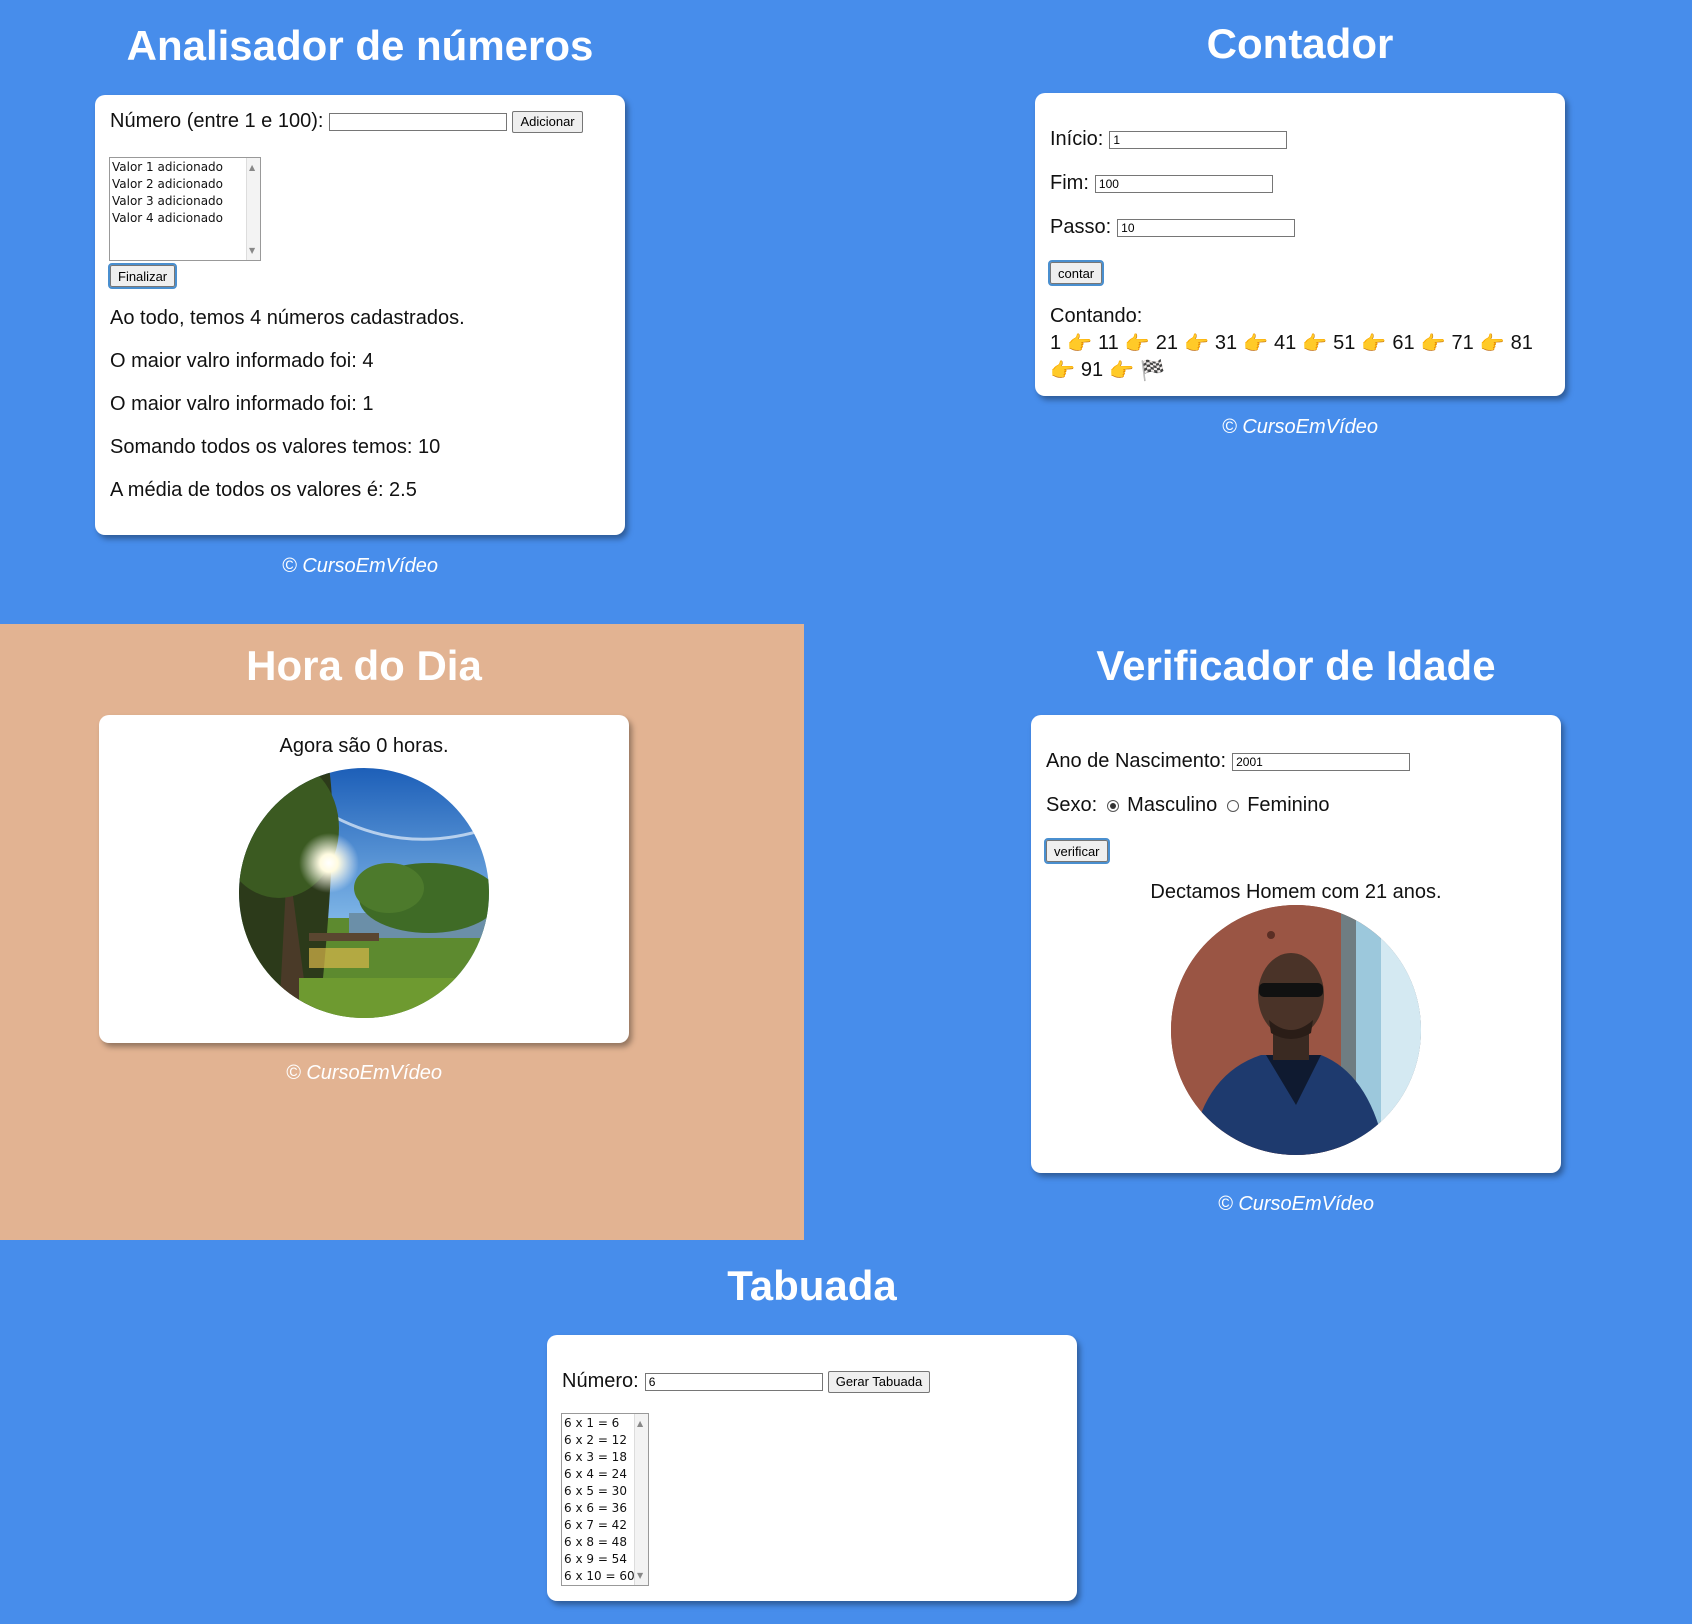  What do you see at coordinates (1296, 665) in the screenshot?
I see `idade-title: Verificador de Idade` at bounding box center [1296, 665].